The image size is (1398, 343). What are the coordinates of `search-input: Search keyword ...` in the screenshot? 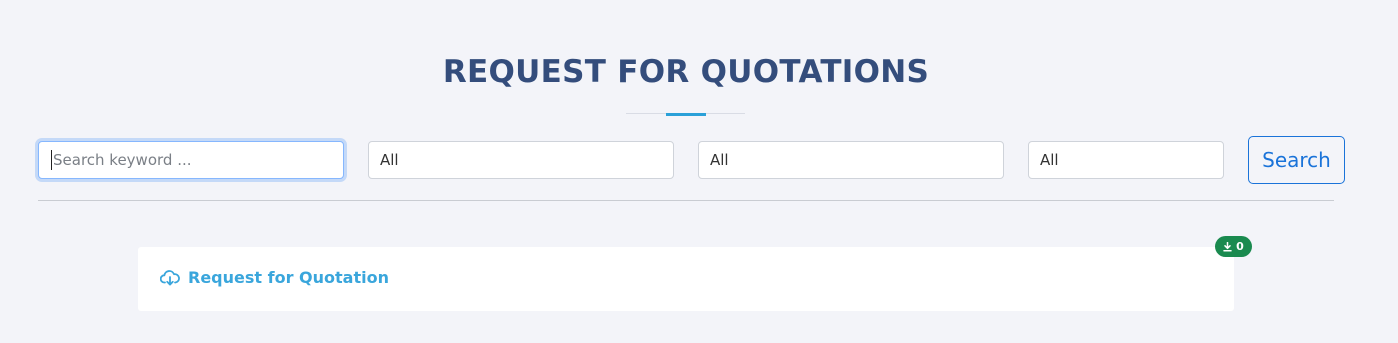 It's located at (191, 160).